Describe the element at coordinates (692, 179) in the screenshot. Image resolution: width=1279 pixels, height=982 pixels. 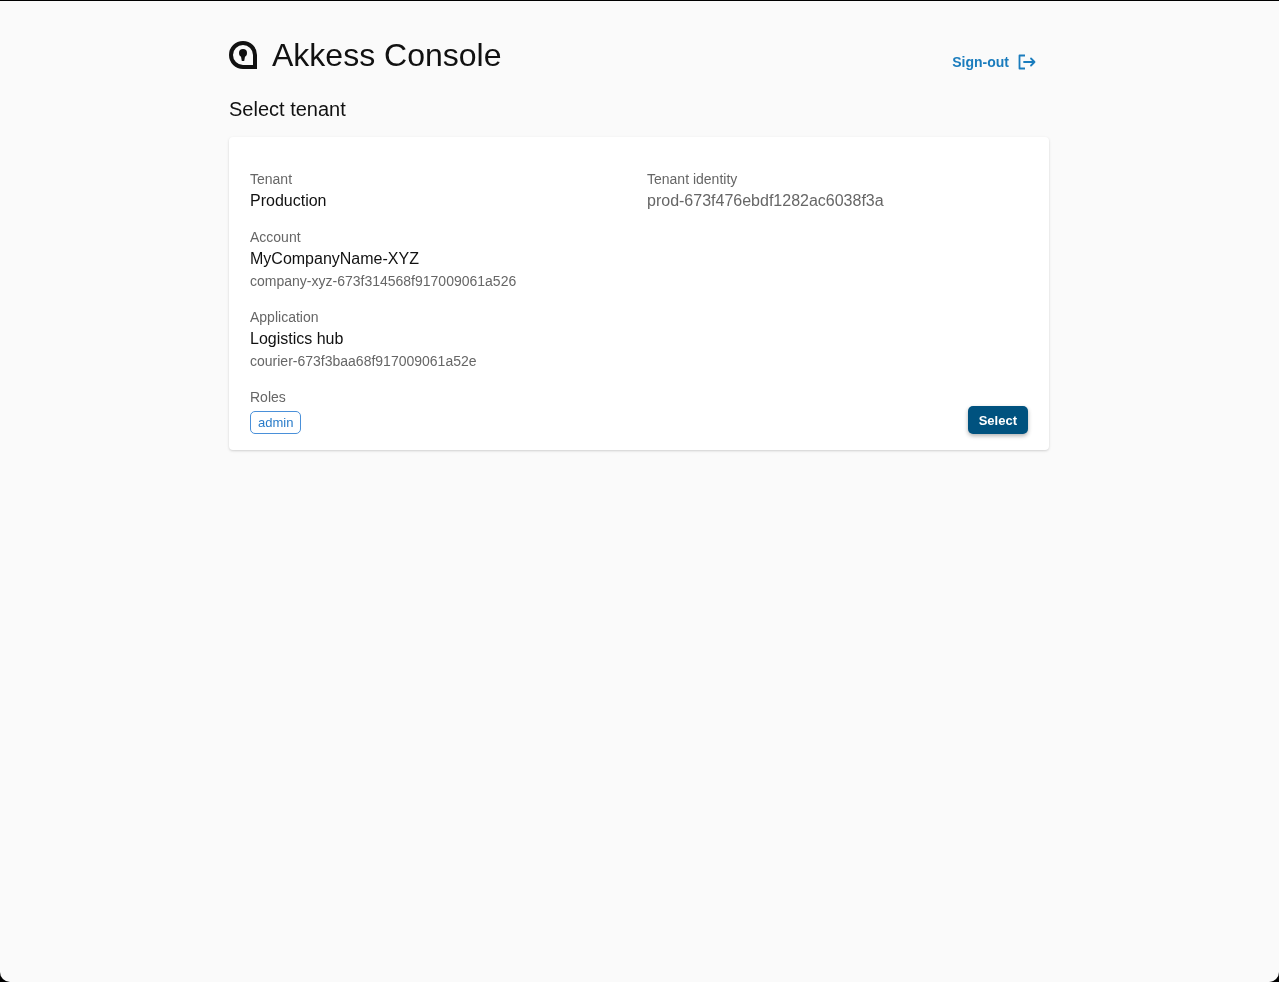
I see `tenant-identity-label: Tenant identity` at that location.